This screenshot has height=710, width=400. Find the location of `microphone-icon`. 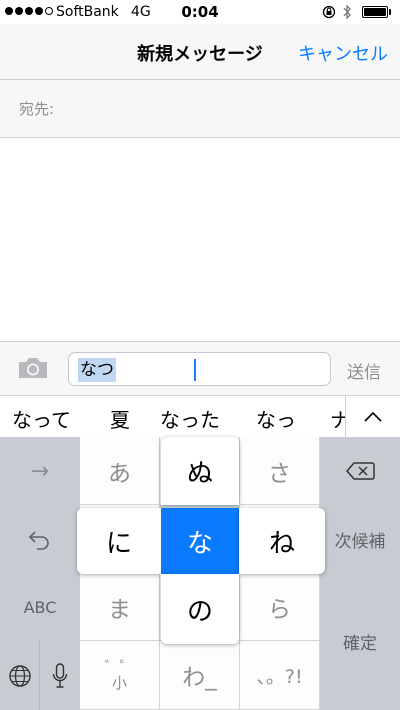

microphone-icon is located at coordinates (60, 675).